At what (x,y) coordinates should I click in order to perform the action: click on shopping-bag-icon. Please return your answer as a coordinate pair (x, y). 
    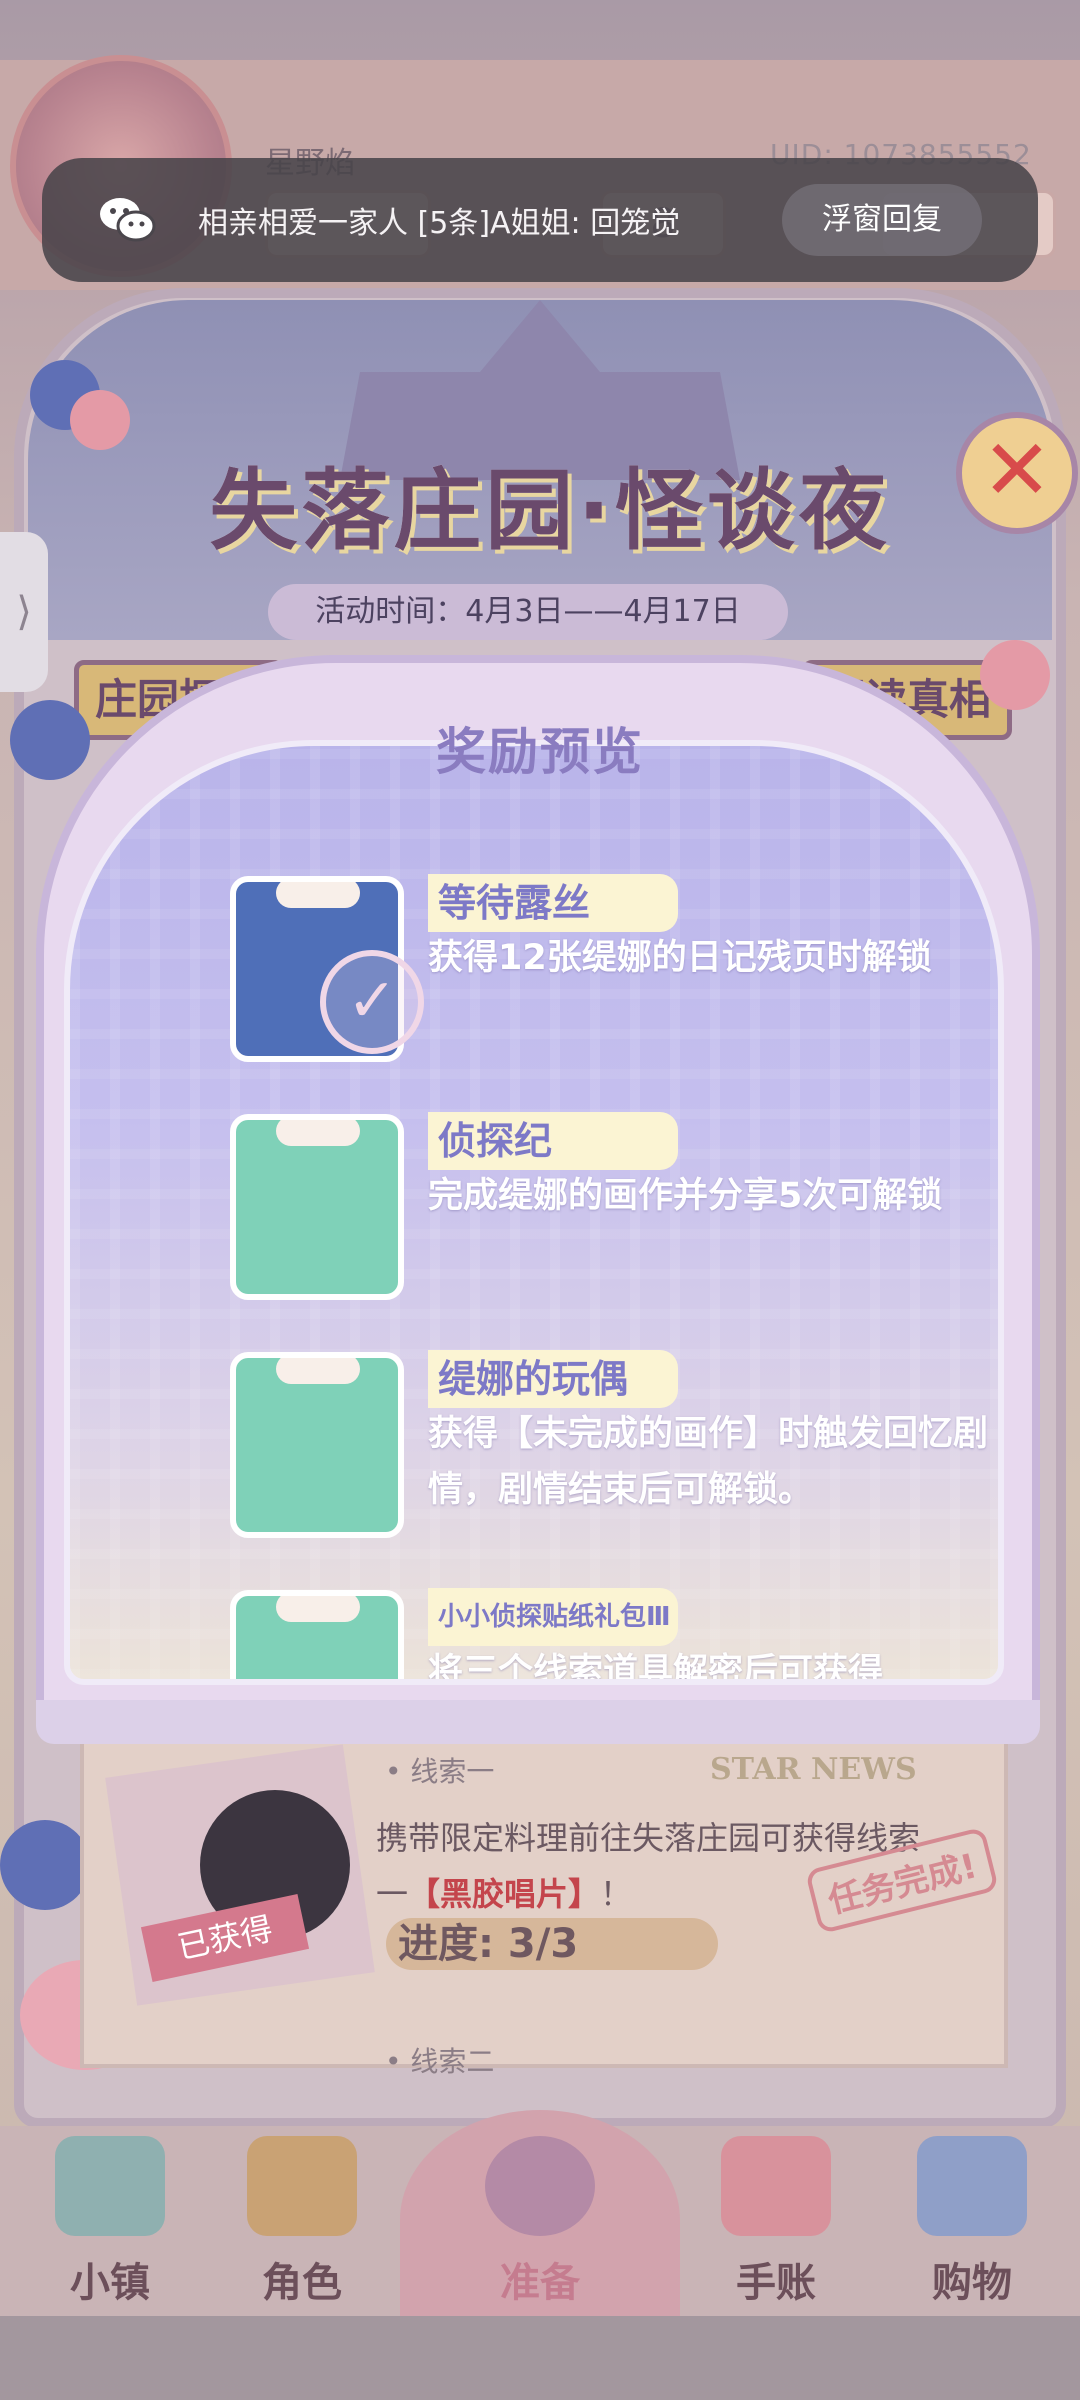
    Looking at the image, I should click on (972, 2186).